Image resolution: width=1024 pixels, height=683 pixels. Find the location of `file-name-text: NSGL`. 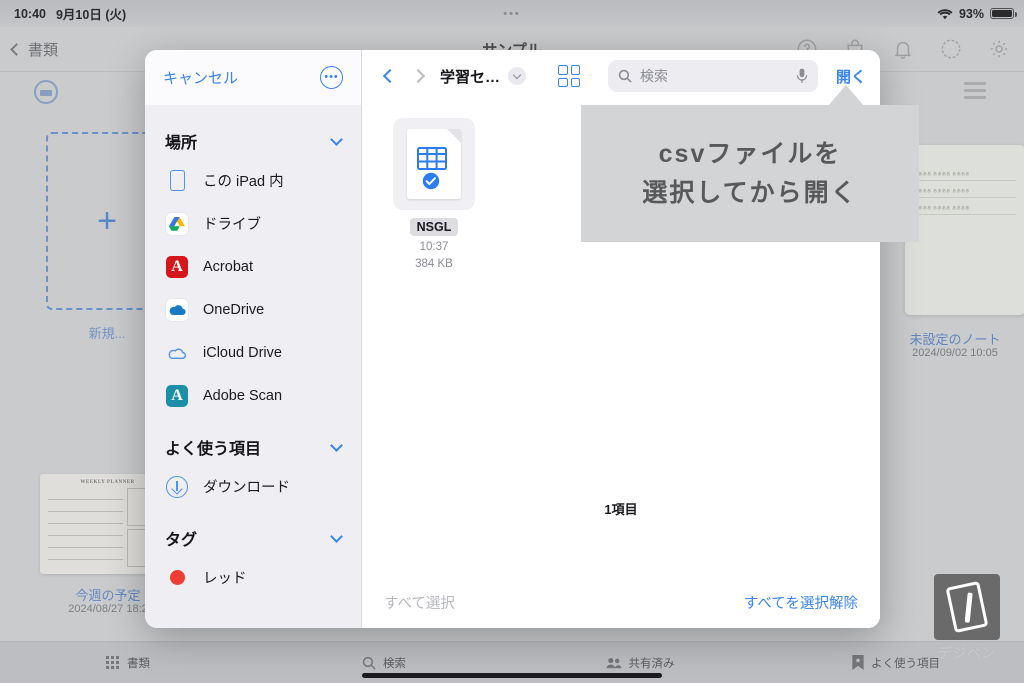

file-name-text: NSGL is located at coordinates (434, 227).